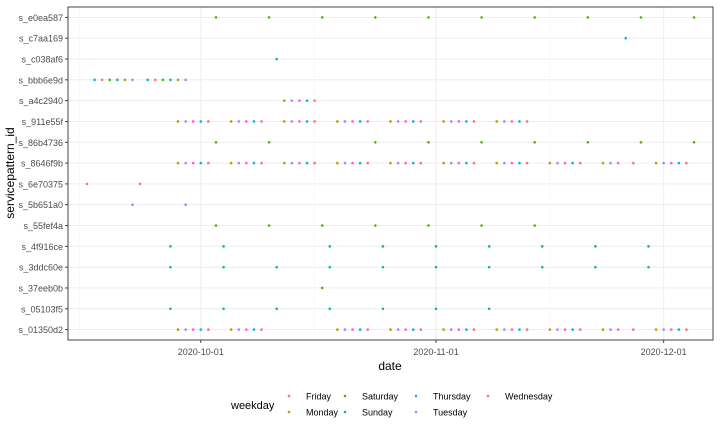 Image resolution: width=720 pixels, height=432 pixels. Describe the element at coordinates (345, 412) in the screenshot. I see `legend-key-sunday` at that location.